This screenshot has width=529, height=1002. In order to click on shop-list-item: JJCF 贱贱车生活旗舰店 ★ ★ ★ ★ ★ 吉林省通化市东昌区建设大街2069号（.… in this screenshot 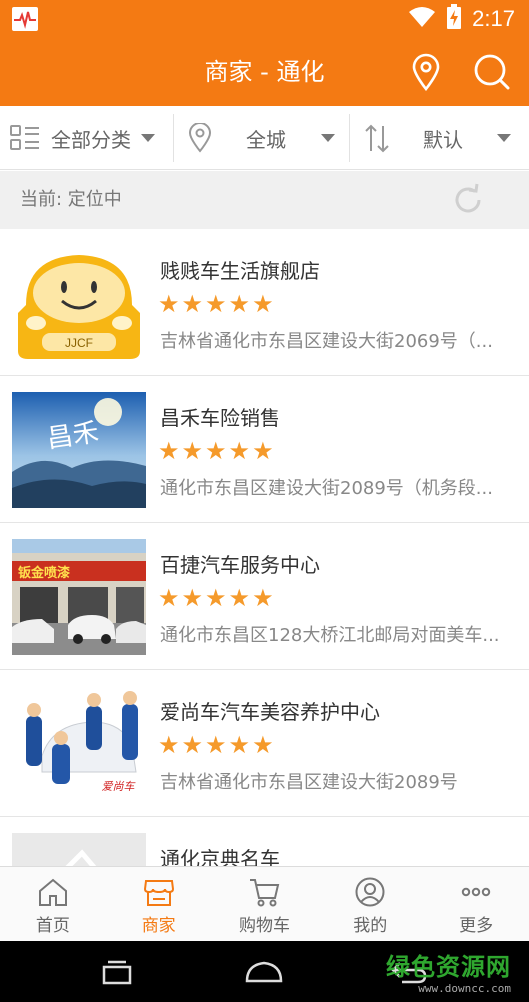, I will do `click(264, 302)`.